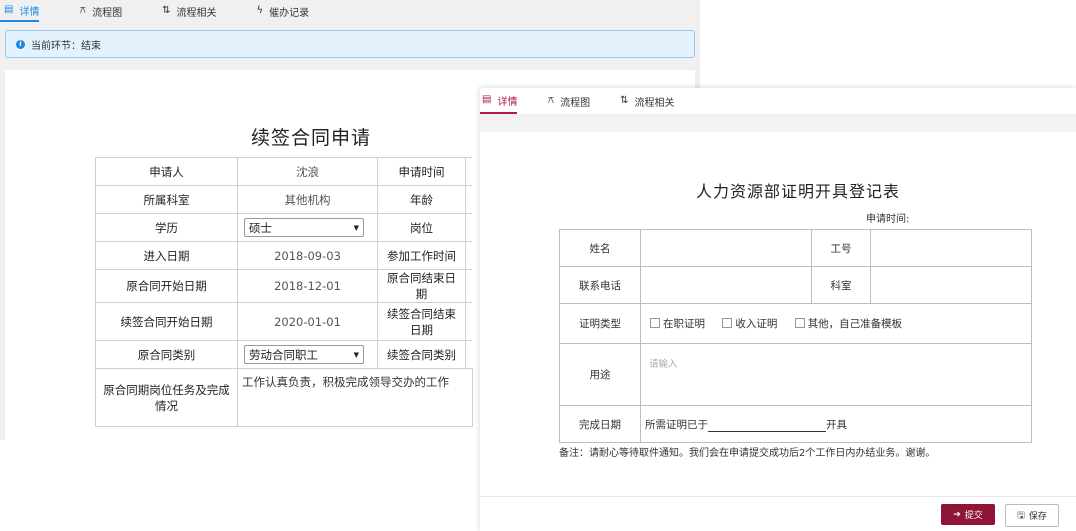 This screenshot has height=531, width=1076. I want to click on finish-suffix: 开具, so click(836, 424).